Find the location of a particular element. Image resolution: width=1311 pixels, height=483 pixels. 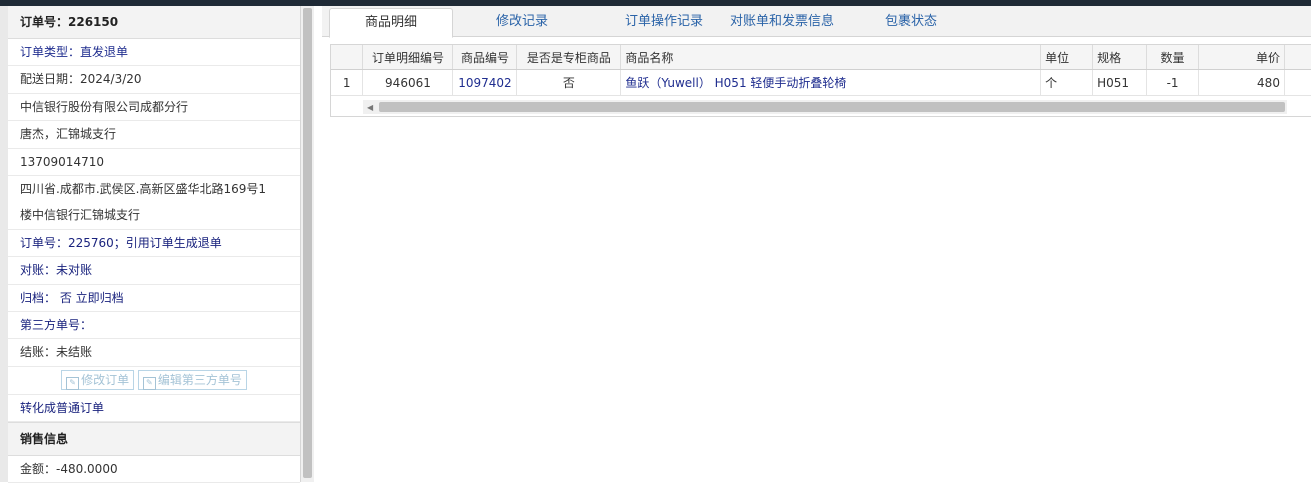

settle-status: 结账：未结账 is located at coordinates (154, 353).